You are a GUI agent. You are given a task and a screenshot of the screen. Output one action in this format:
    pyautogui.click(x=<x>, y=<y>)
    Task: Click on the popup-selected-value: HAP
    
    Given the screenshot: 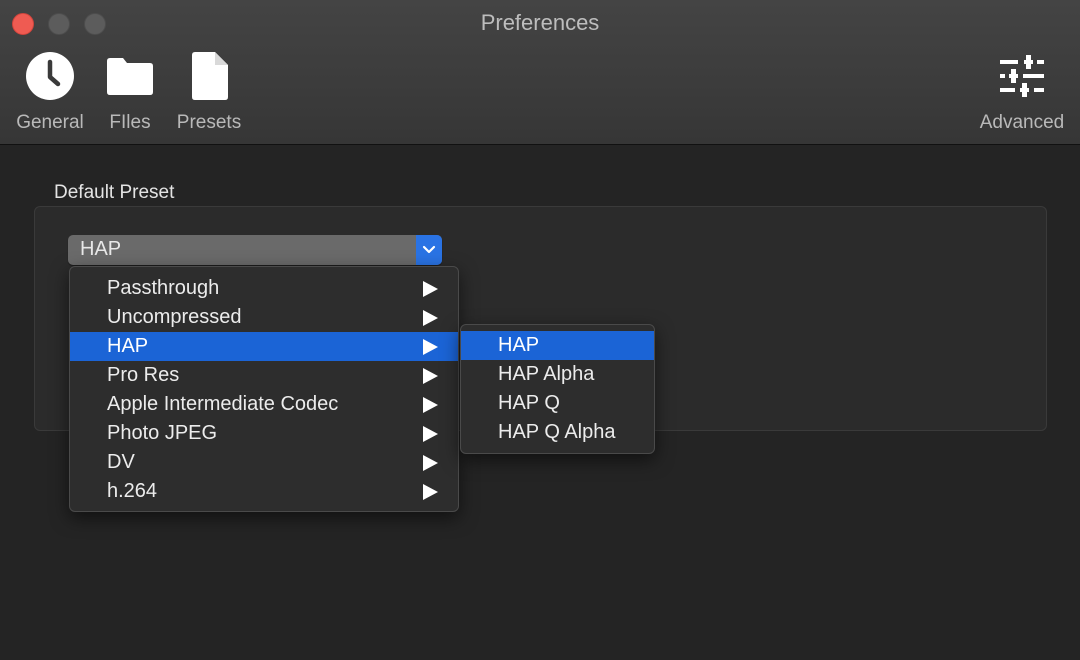 What is the action you would take?
    pyautogui.click(x=101, y=249)
    